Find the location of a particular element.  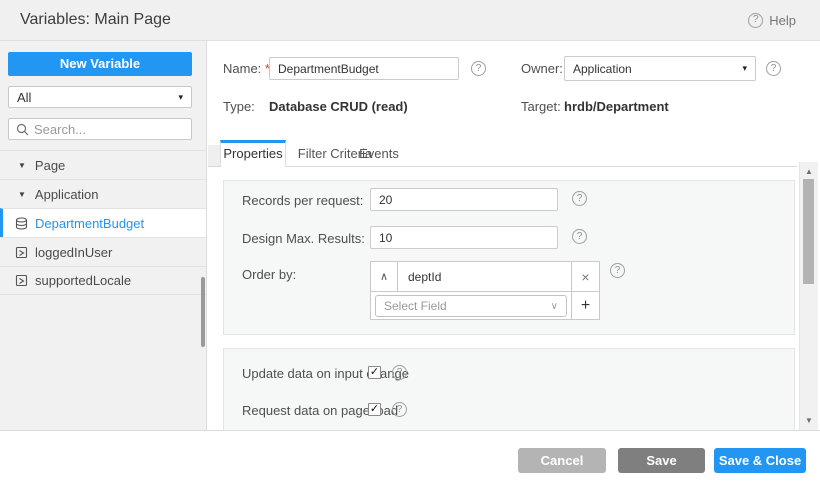

order-by-label: Order by: is located at coordinates (269, 274).